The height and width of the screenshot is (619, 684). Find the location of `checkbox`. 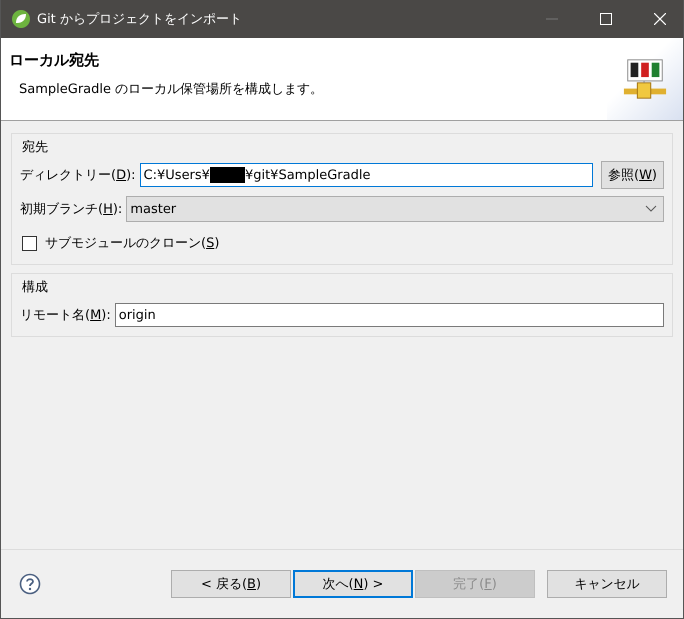

checkbox is located at coordinates (29, 243).